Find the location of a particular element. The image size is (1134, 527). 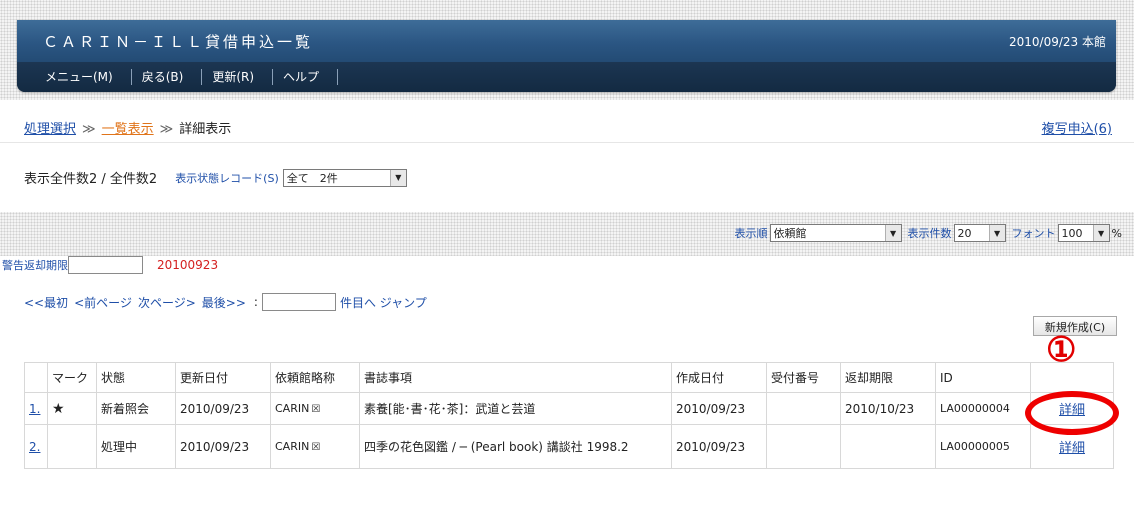

annotation-highlight-ellipse is located at coordinates (1072, 413).